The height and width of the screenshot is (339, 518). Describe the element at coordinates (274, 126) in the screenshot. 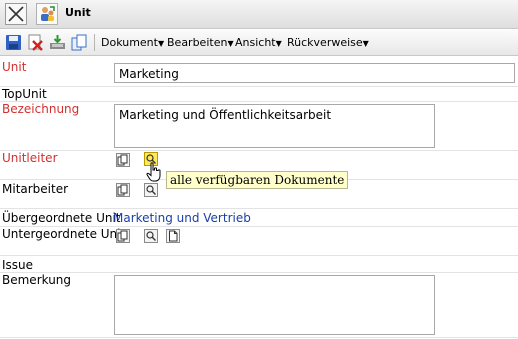

I see `bezeichnung-textarea: Marketing und Öffentlichkeitsarbeit` at that location.